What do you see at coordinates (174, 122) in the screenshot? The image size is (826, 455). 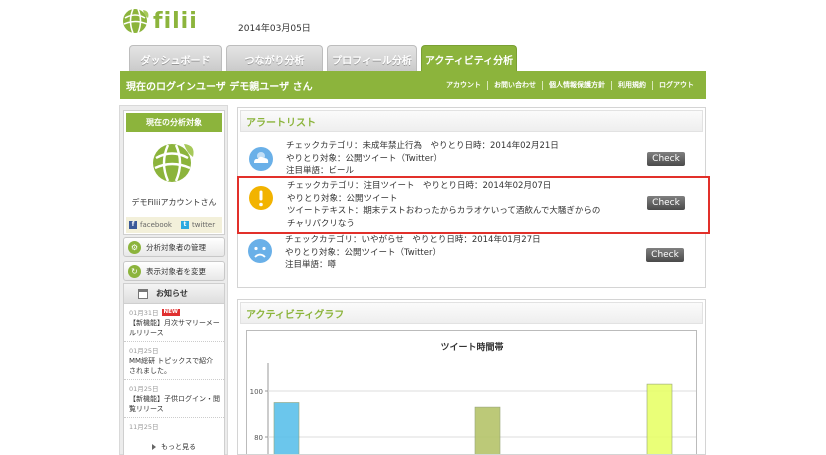 I see `analysis-target-title: 現在の分析対象` at bounding box center [174, 122].